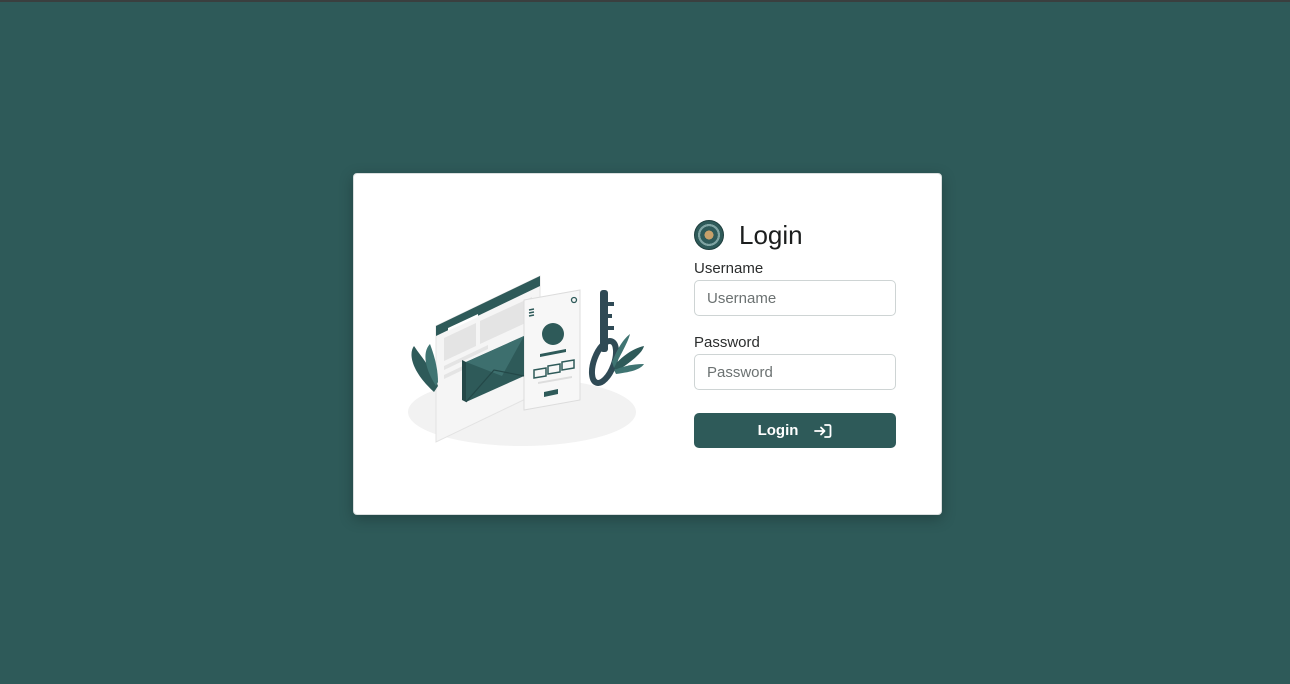 The image size is (1290, 684). What do you see at coordinates (526, 360) in the screenshot?
I see `login-illustration` at bounding box center [526, 360].